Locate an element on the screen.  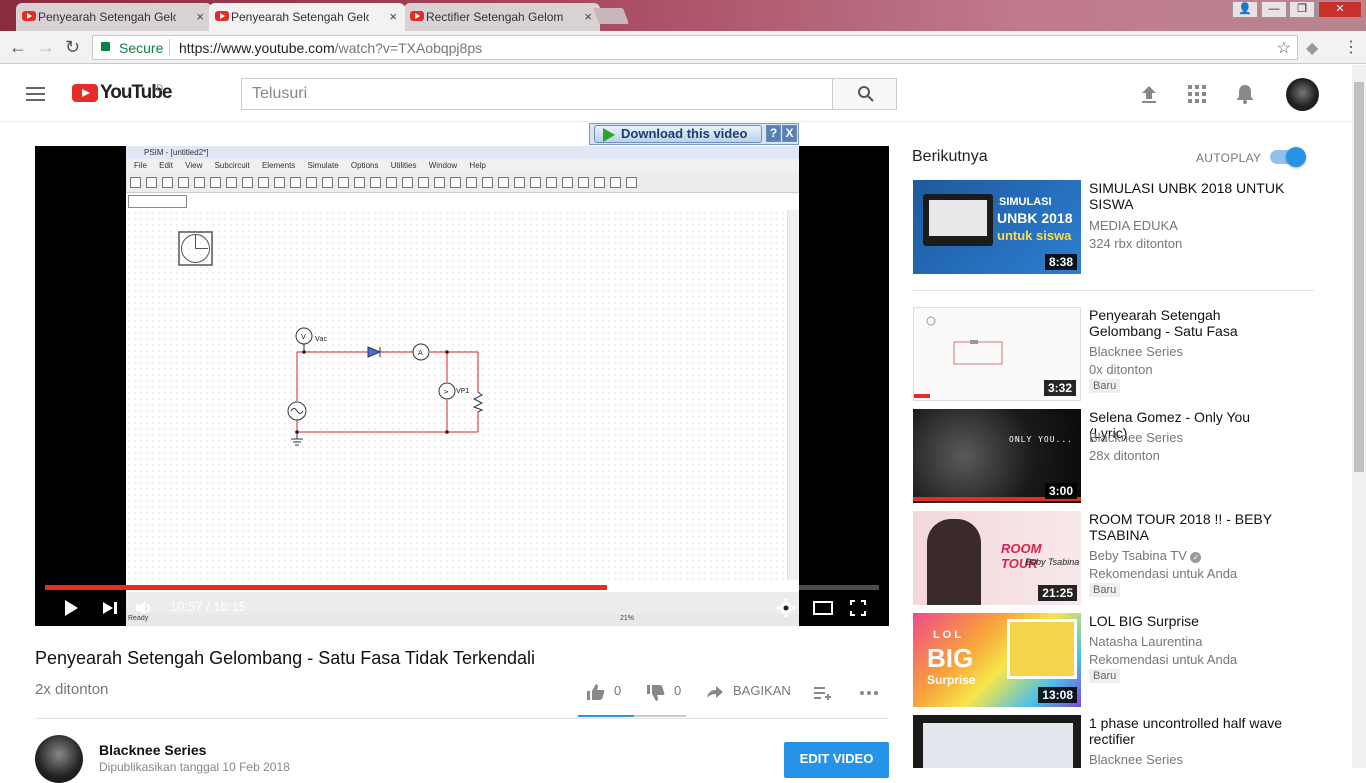
recommendation-title: 1 phase uncontrolled half wave rectifier is located at coordinates (1189, 731).